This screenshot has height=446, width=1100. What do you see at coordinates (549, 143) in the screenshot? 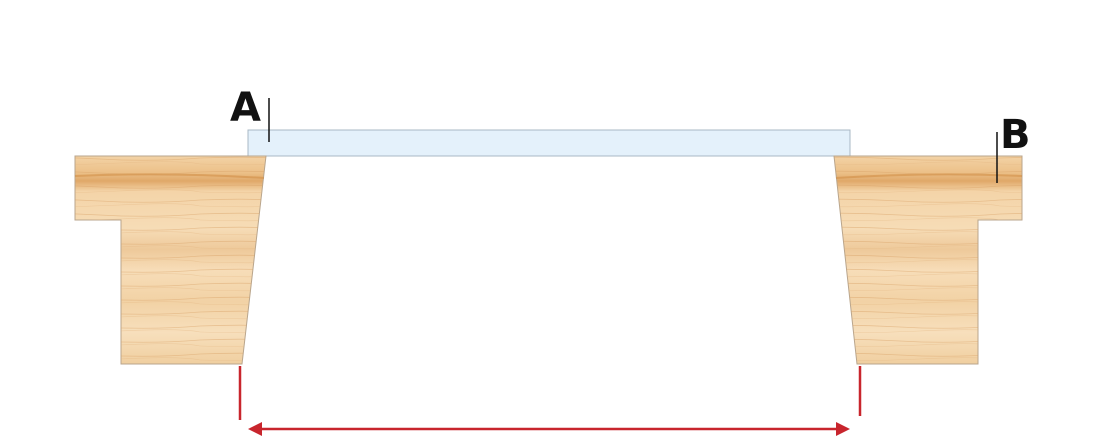
I see `glass-pane` at bounding box center [549, 143].